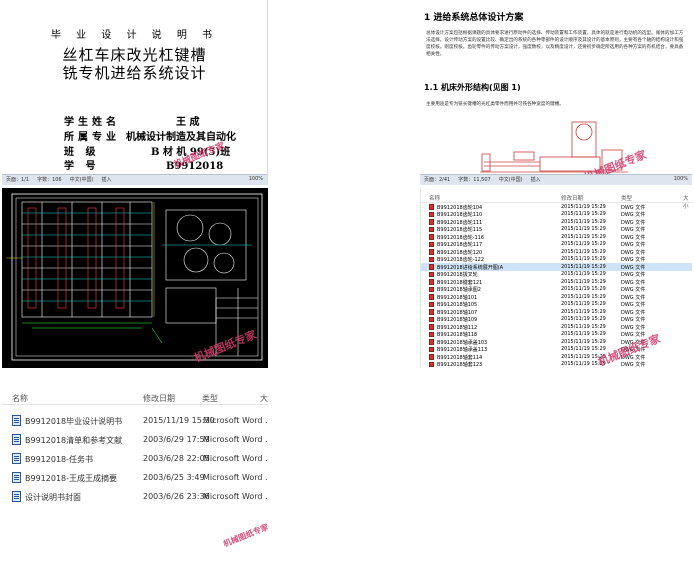 Image resolution: width=694 pixels, height=561 pixels. Describe the element at coordinates (457, 335) in the screenshot. I see `file-name: B9912018轴118` at that location.